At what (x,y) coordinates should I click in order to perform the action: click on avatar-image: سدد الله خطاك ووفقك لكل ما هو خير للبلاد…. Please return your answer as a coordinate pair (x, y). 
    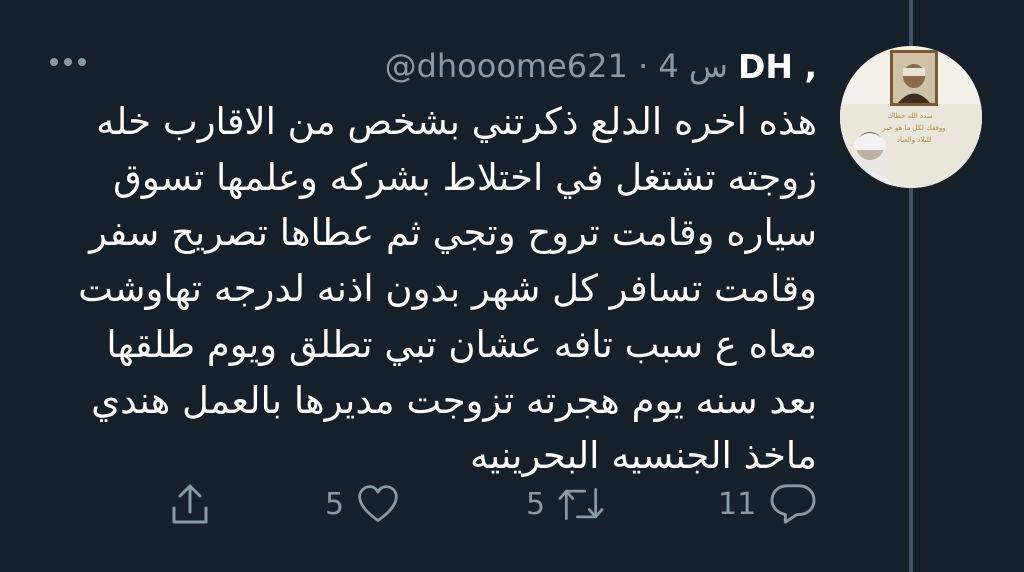
    Looking at the image, I should click on (911, 117).